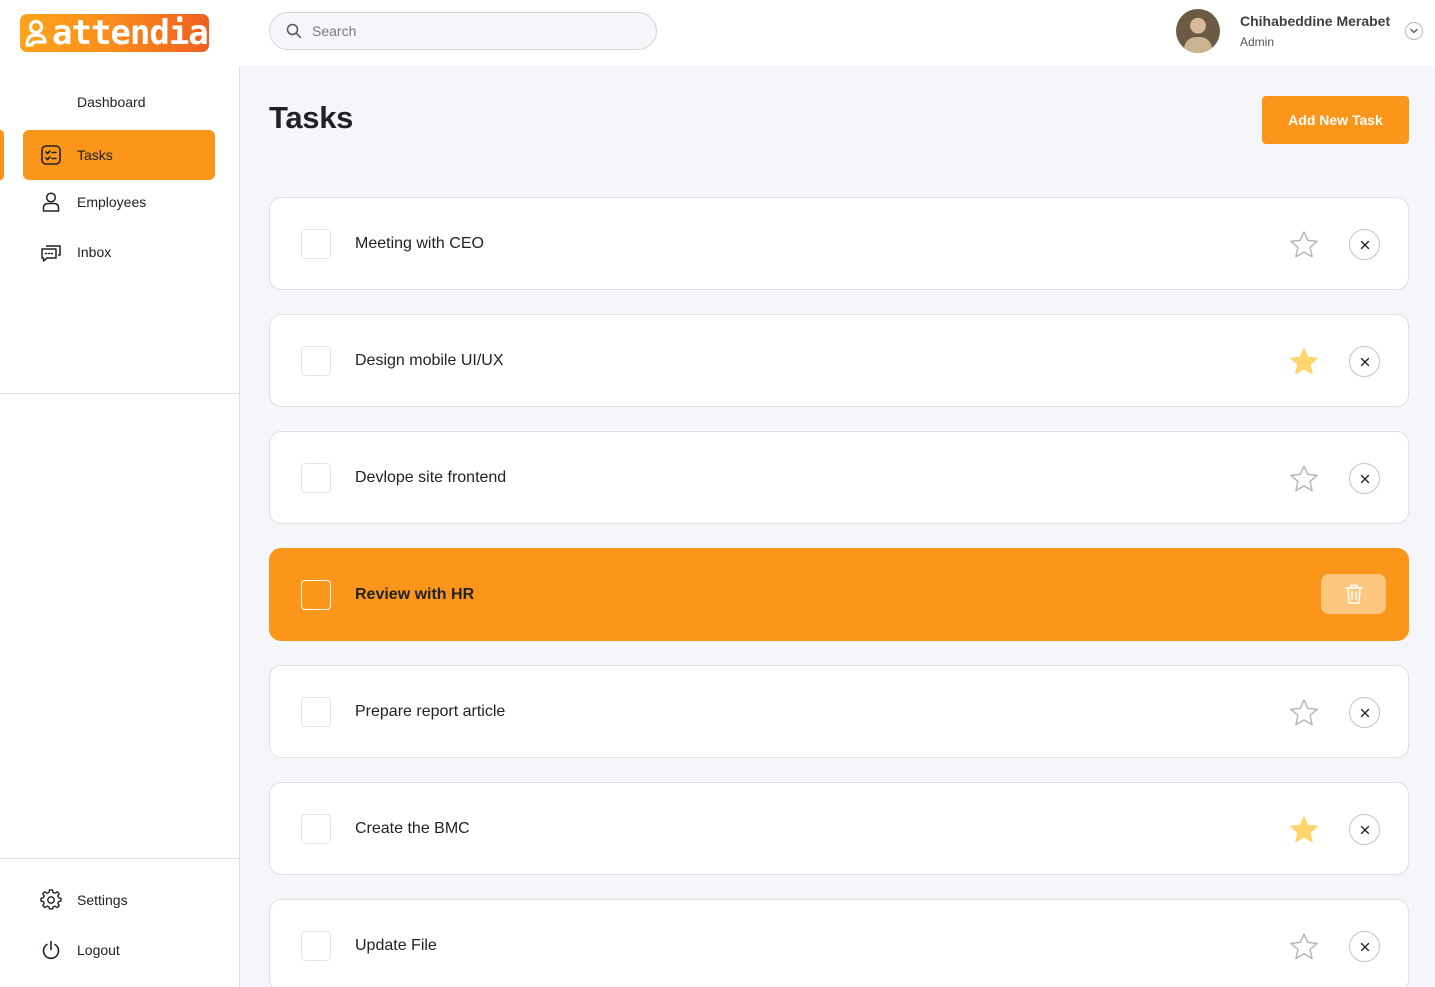 The width and height of the screenshot is (1435, 987). I want to click on task-title: Prepare report article, so click(430, 711).